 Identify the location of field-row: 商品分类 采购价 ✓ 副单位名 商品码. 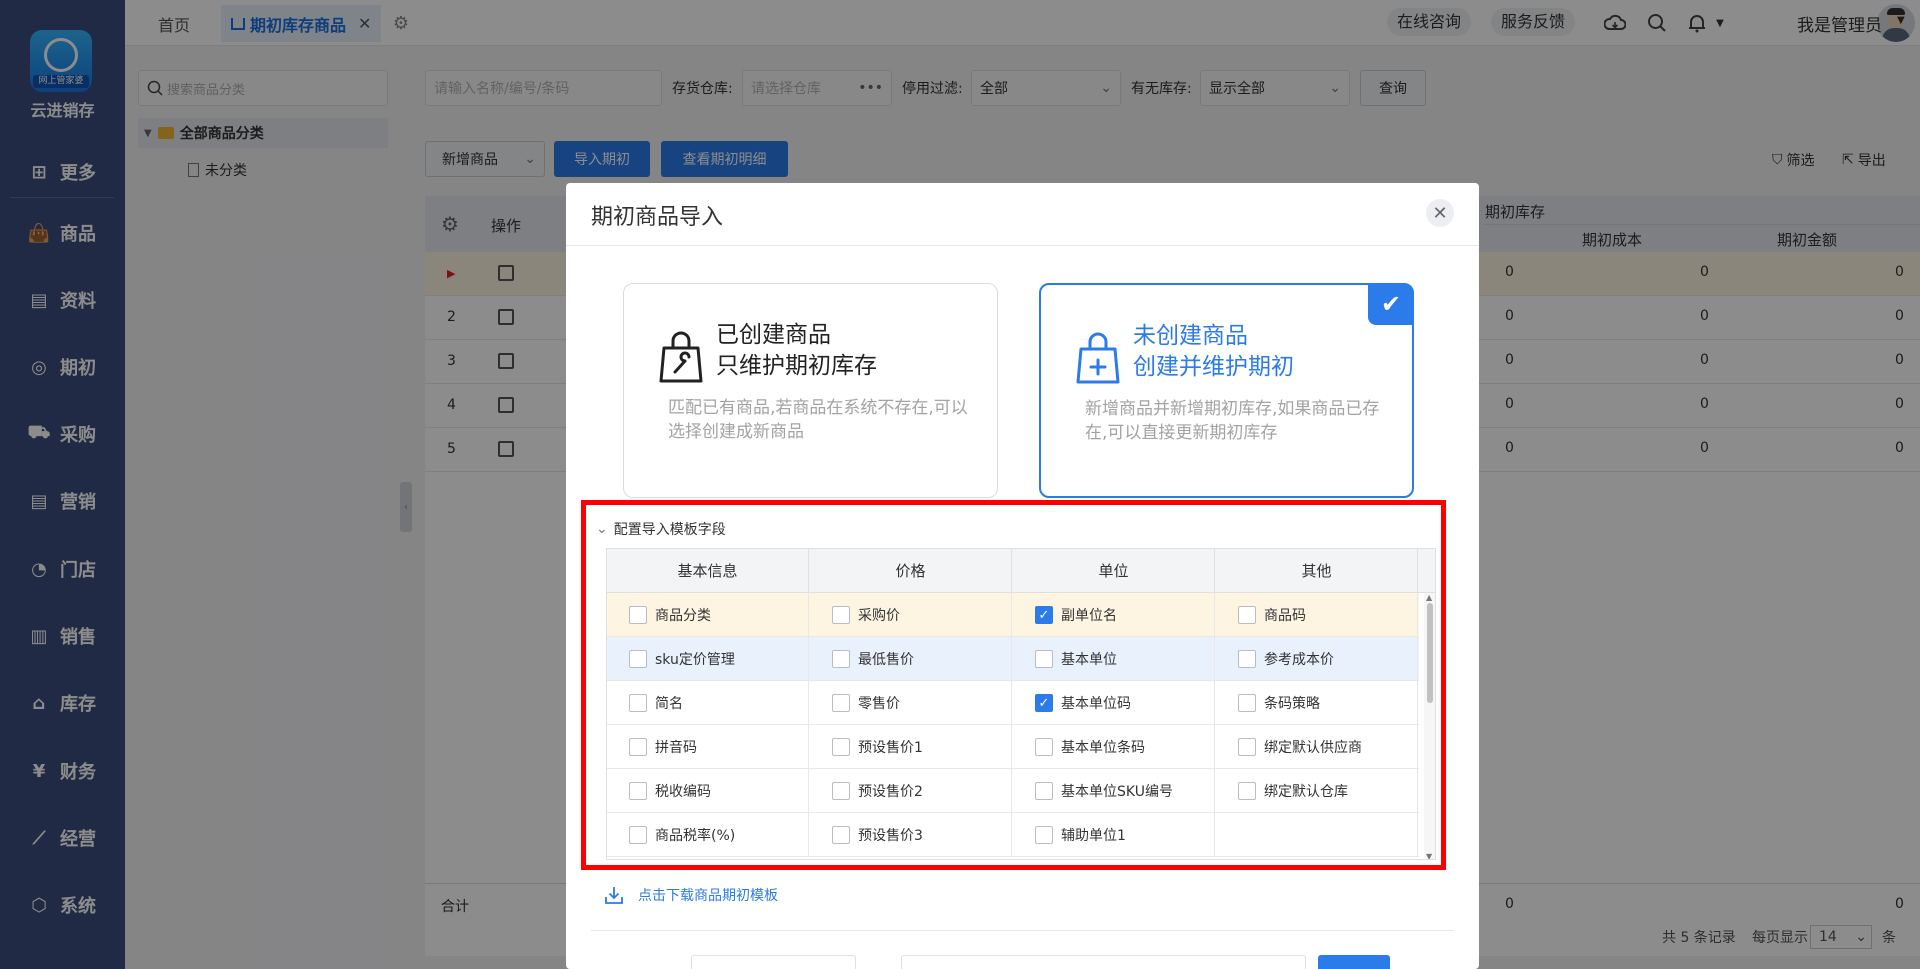
(1013, 615).